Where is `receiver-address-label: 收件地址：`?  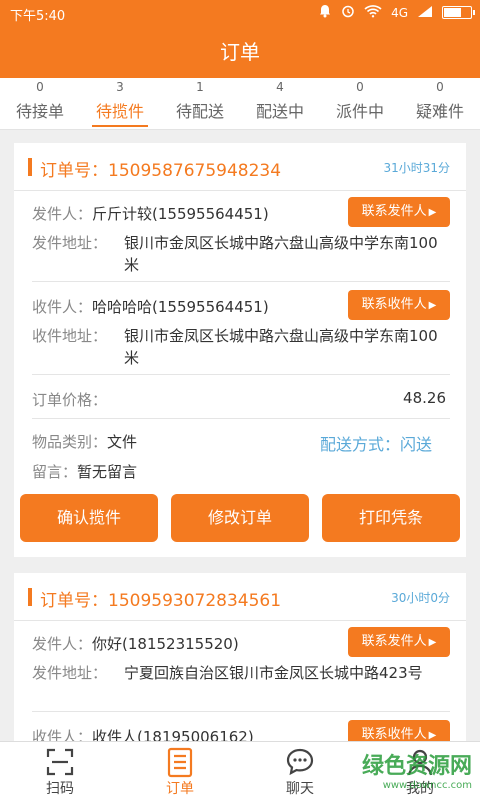
receiver-address-label: 收件地址： is located at coordinates (70, 336).